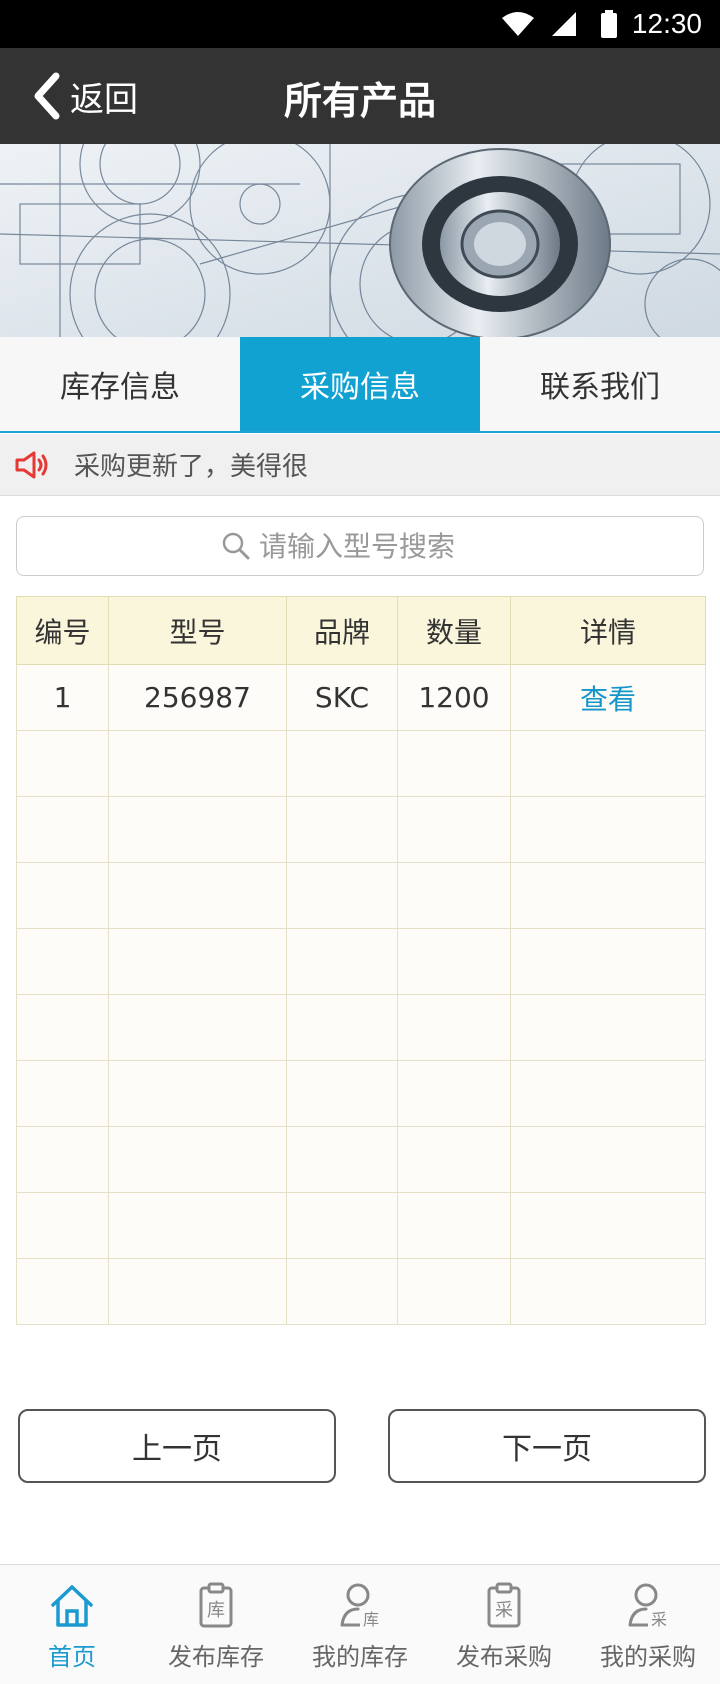 The image size is (720, 1684). Describe the element at coordinates (547, 1446) in the screenshot. I see `next-page-button: 下一页` at that location.